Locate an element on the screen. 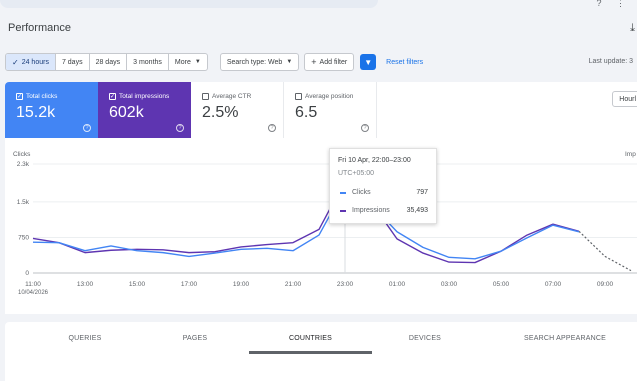 Image resolution: width=637 pixels, height=381 pixels. range-7-days: 7 days is located at coordinates (73, 62).